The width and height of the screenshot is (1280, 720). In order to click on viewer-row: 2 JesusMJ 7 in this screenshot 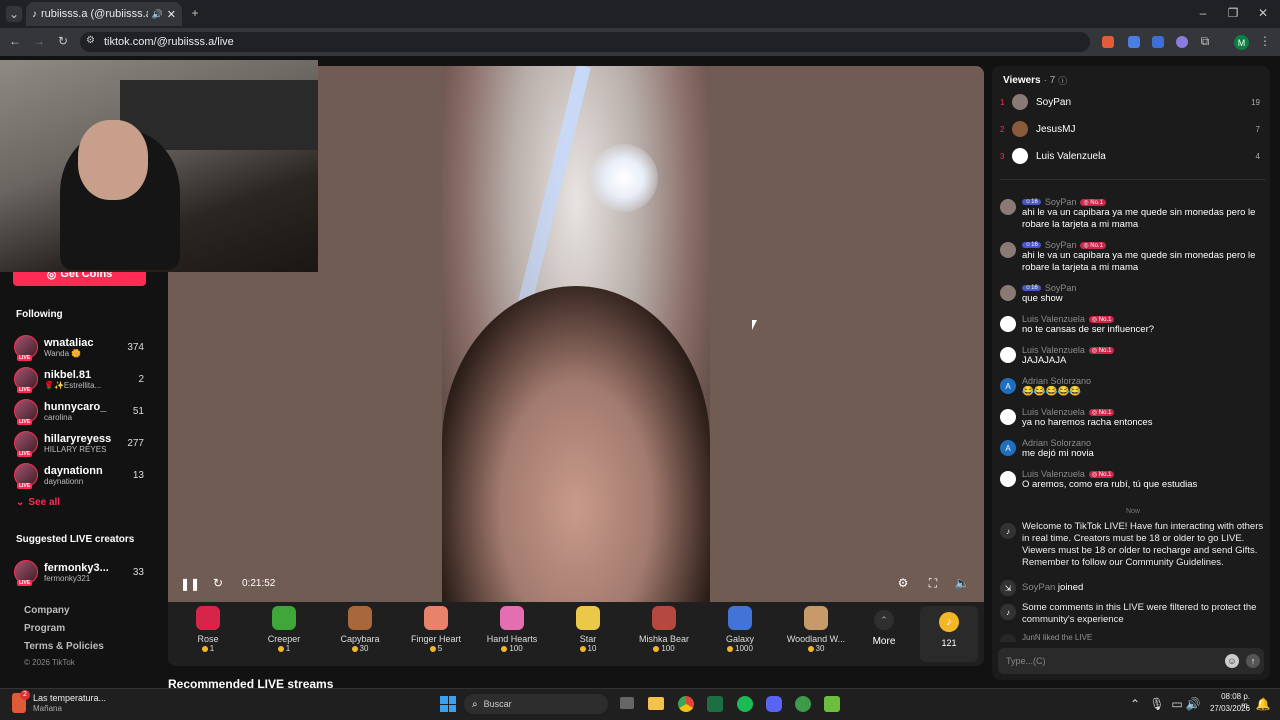, I will do `click(1133, 129)`.